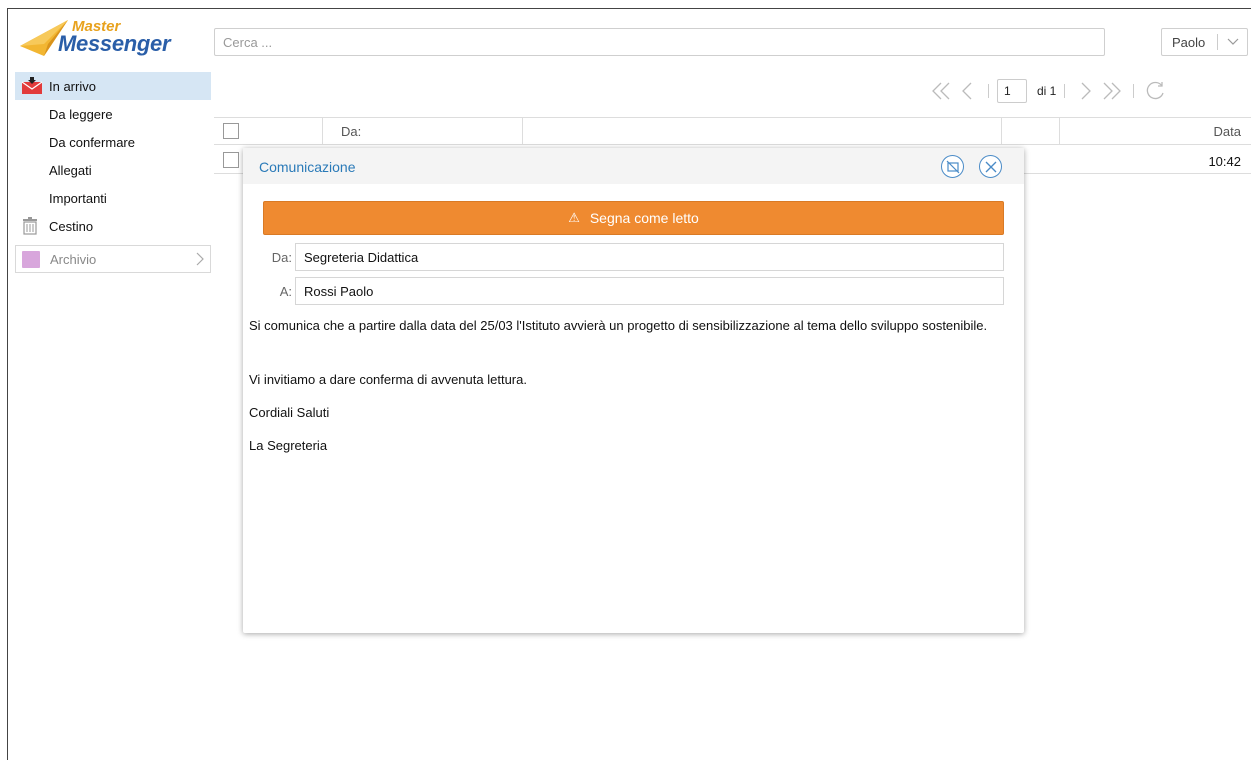  I want to click on page-number-input, so click(1012, 91).